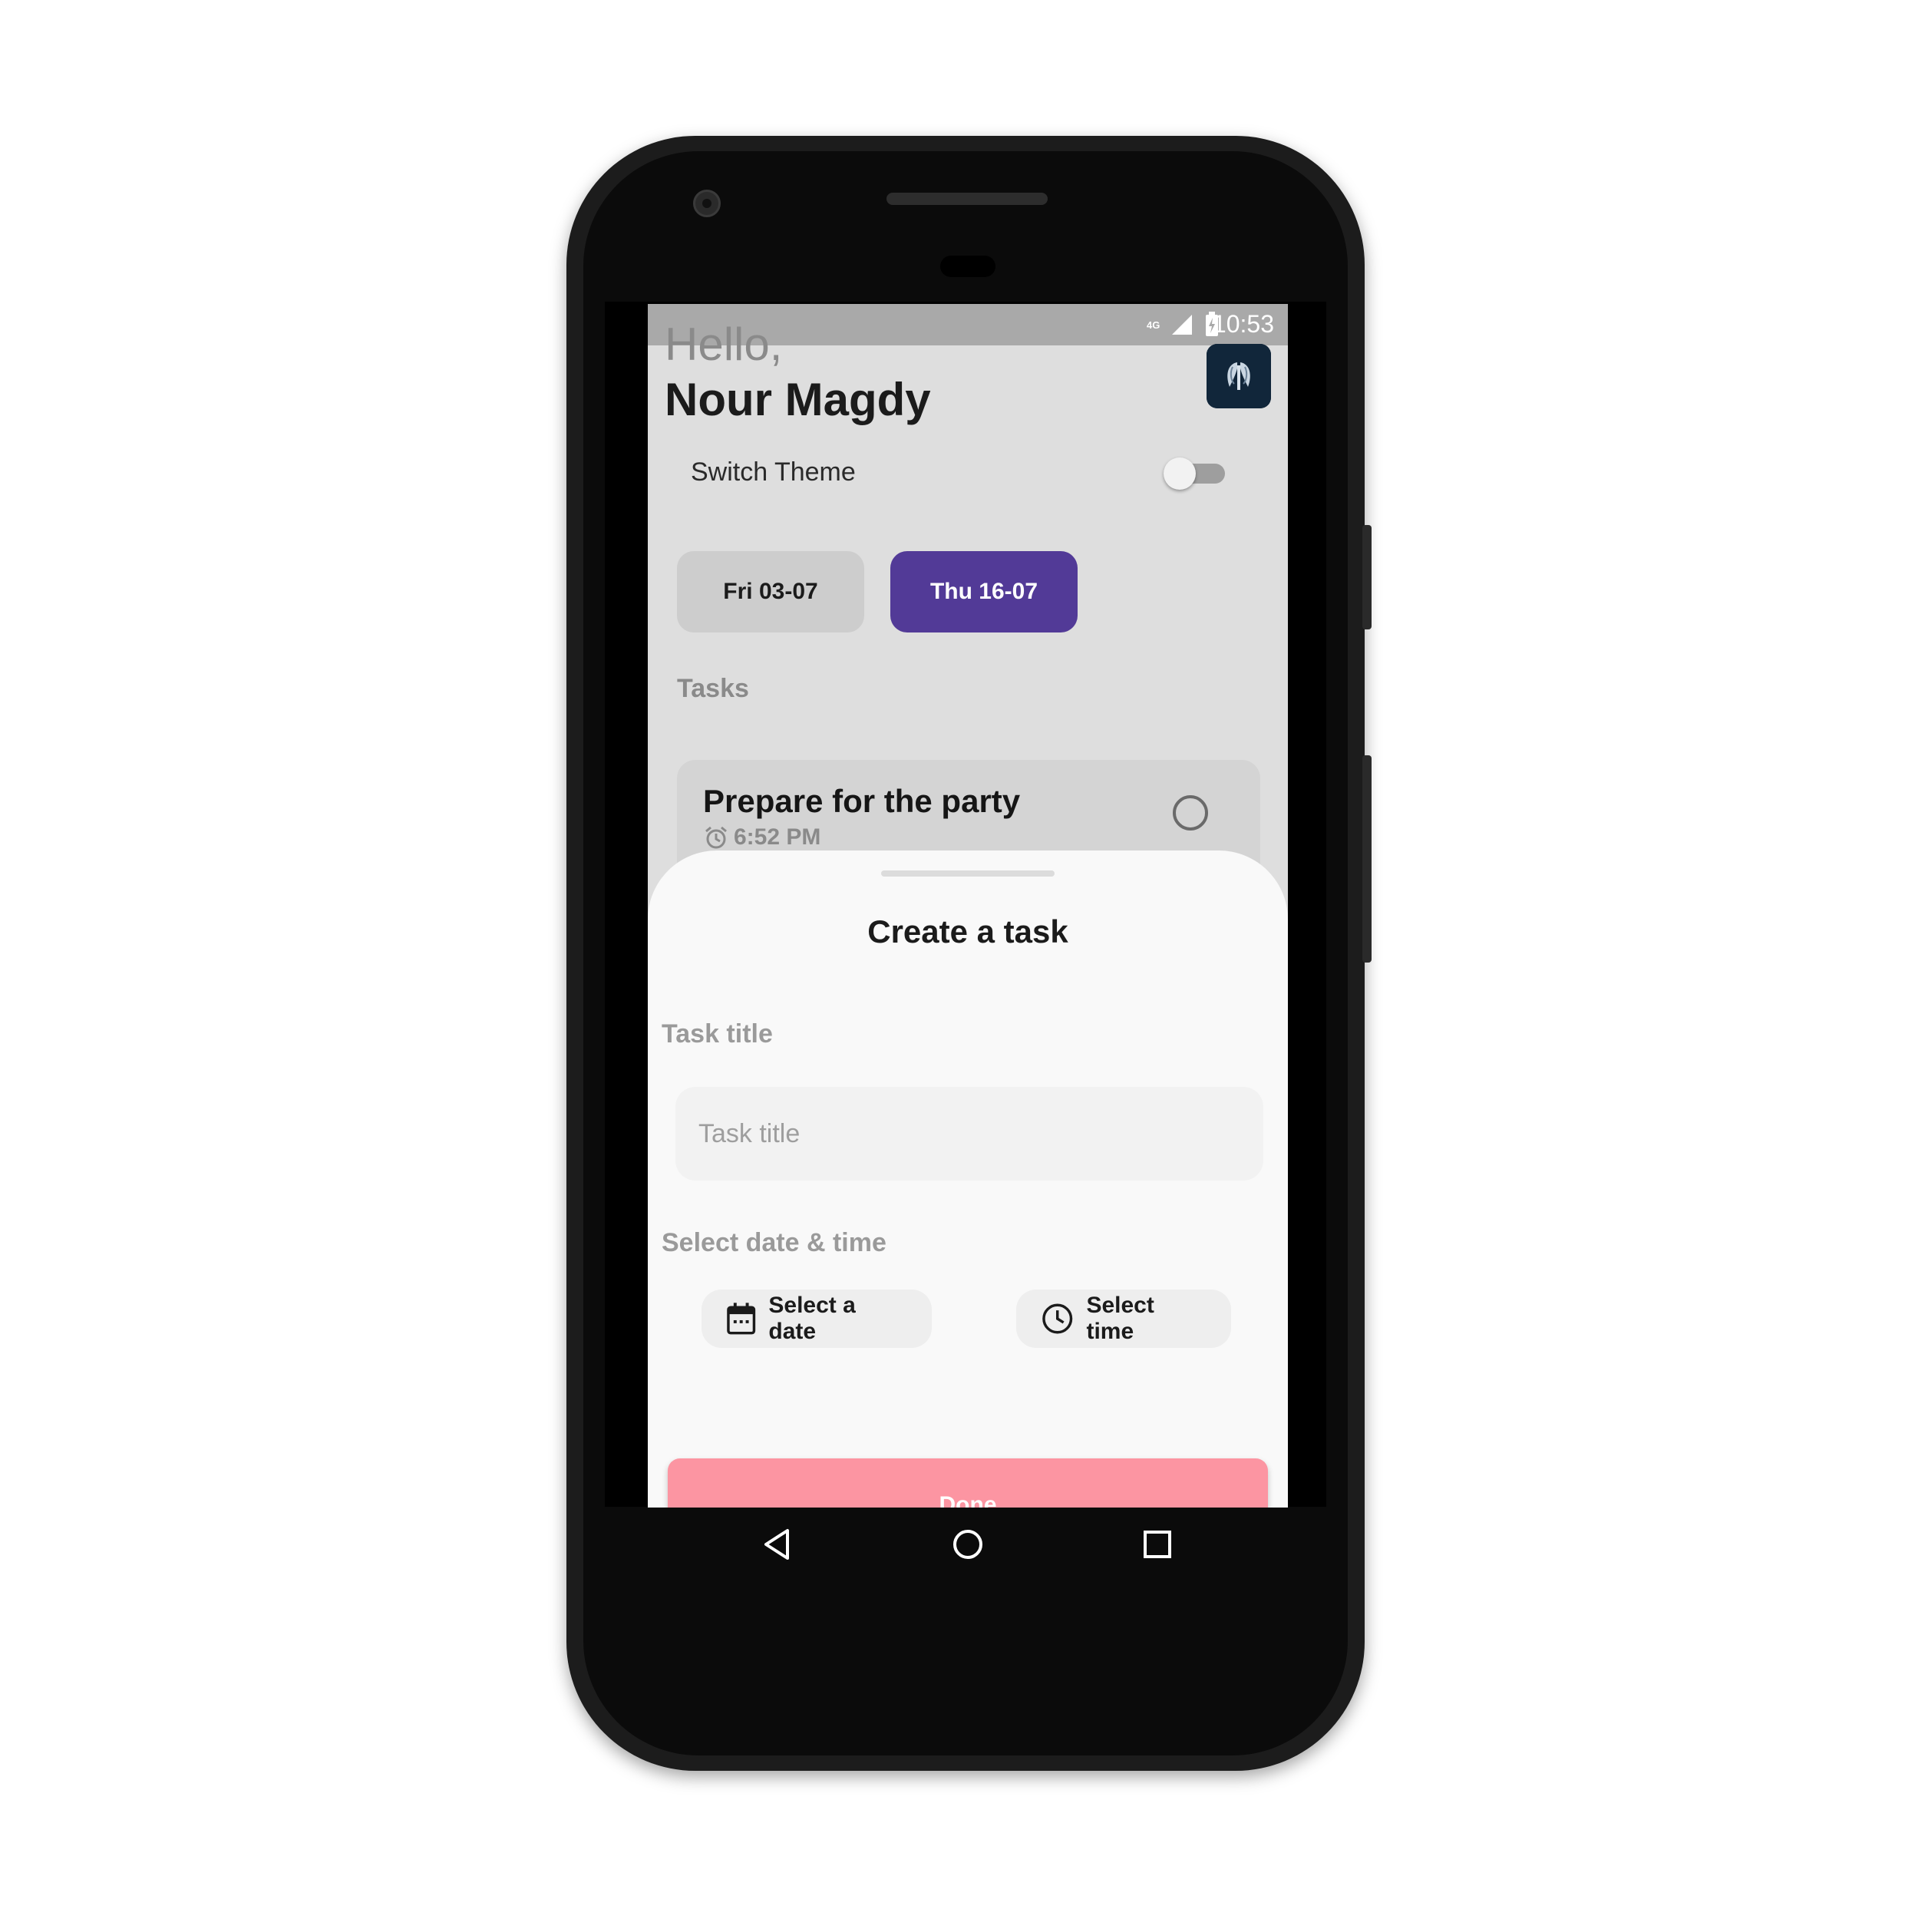 This screenshot has height=1932, width=1928. Describe the element at coordinates (862, 801) in the screenshot. I see `task-title: Prepare for the party` at that location.